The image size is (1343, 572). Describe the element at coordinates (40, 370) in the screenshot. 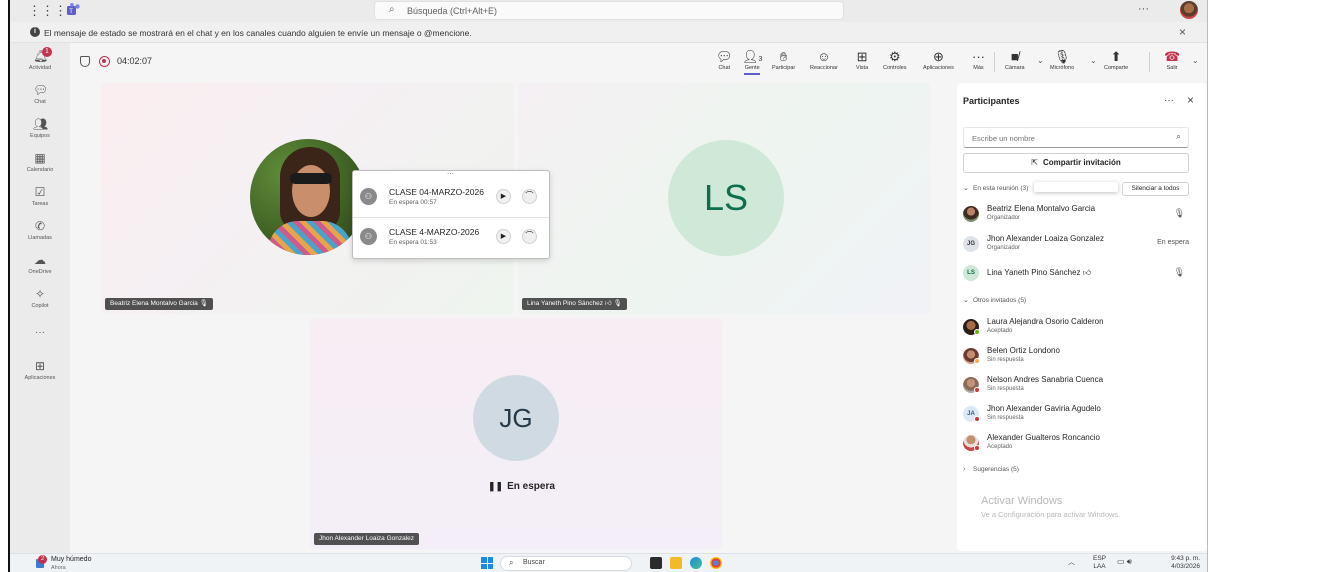

I see `rail-item-apps: ⊞ Aplicaciones` at that location.